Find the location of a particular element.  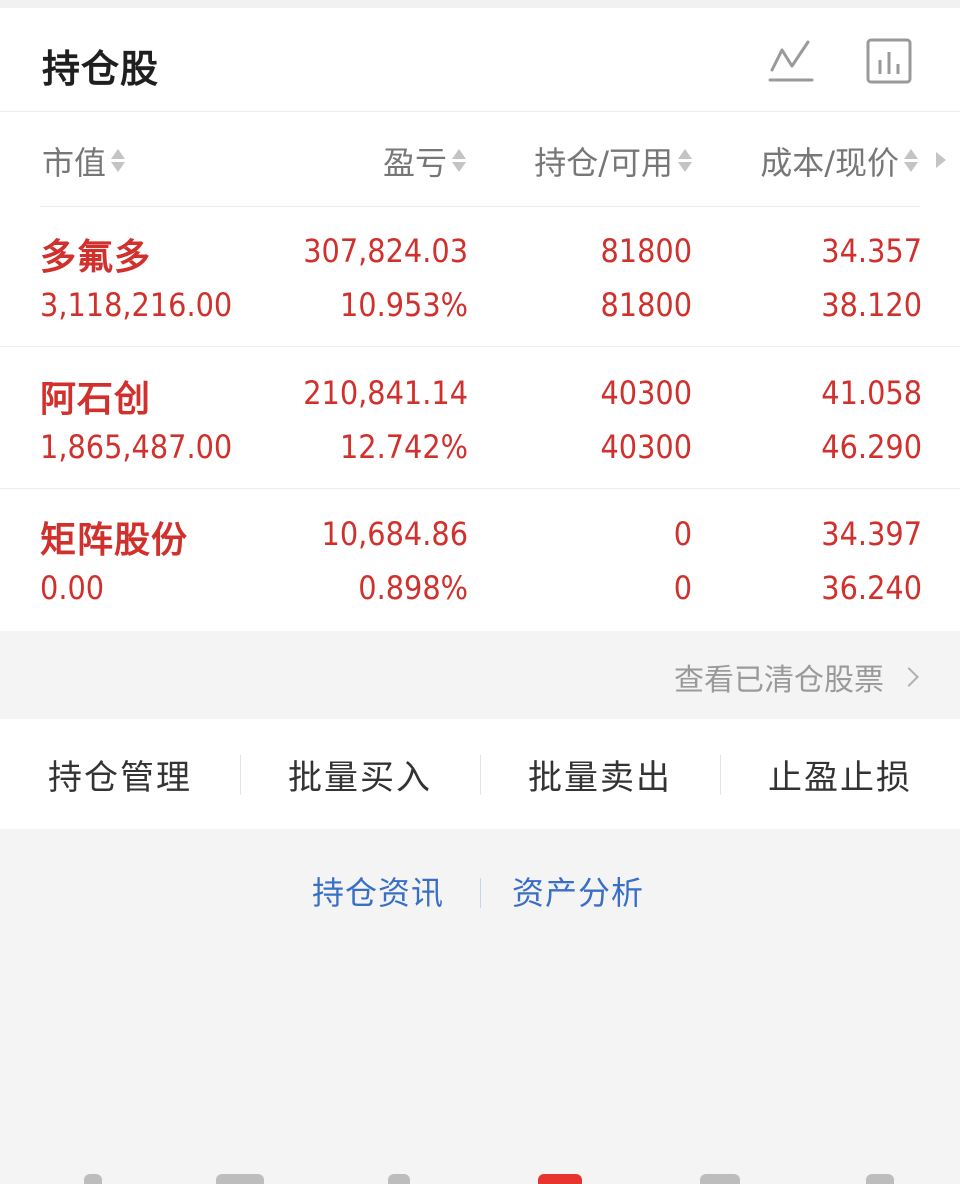

column-label: 成本/现价 is located at coordinates (829, 163).